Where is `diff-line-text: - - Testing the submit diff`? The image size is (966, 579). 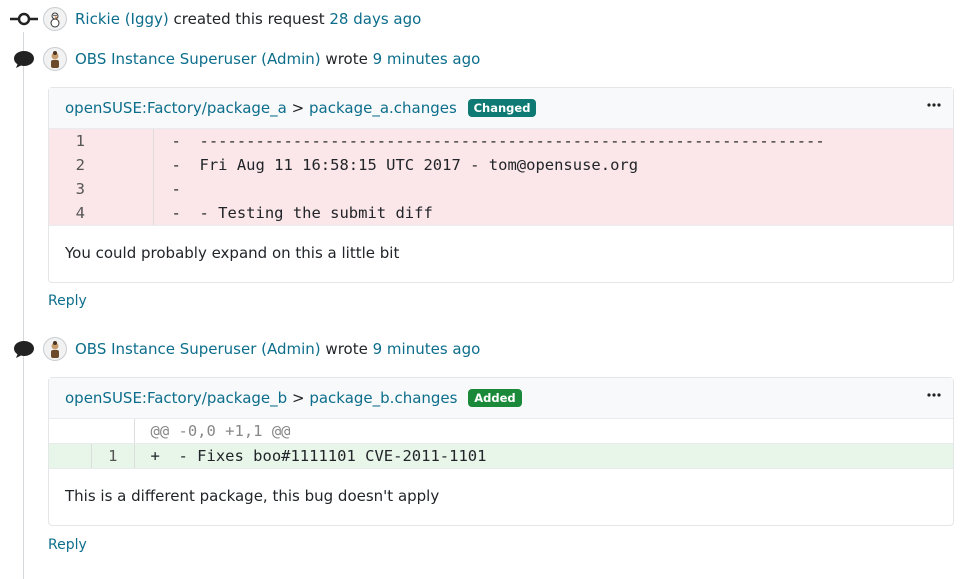 diff-line-text: - - Testing the submit diff is located at coordinates (302, 213).